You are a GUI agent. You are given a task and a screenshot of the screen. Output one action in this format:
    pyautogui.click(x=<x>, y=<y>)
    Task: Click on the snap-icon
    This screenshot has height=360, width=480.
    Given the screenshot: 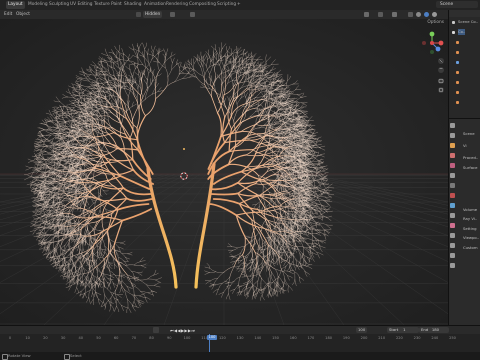 What is the action you would take?
    pyautogui.click(x=172, y=14)
    